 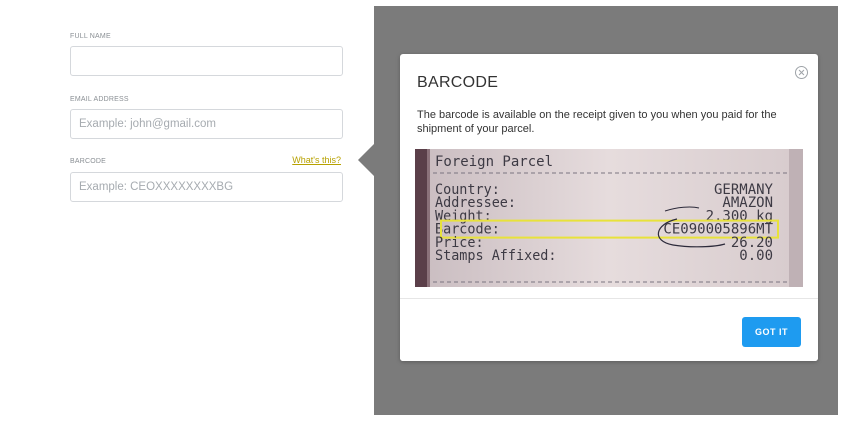 I want to click on tooltip-pointer, so click(x=366, y=160).